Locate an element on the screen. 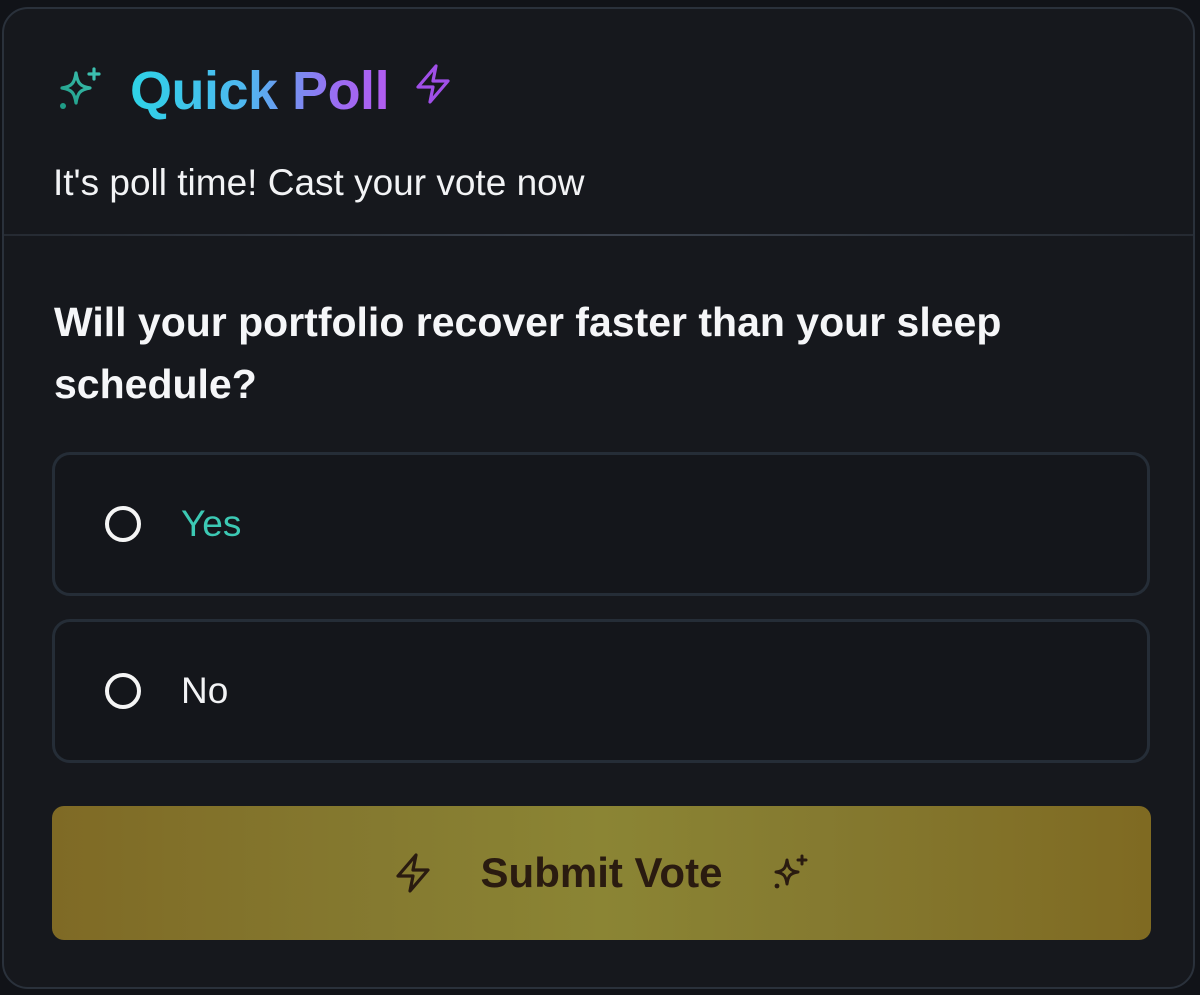 This screenshot has width=1200, height=995. title-row: Quick Poll is located at coordinates (253, 91).